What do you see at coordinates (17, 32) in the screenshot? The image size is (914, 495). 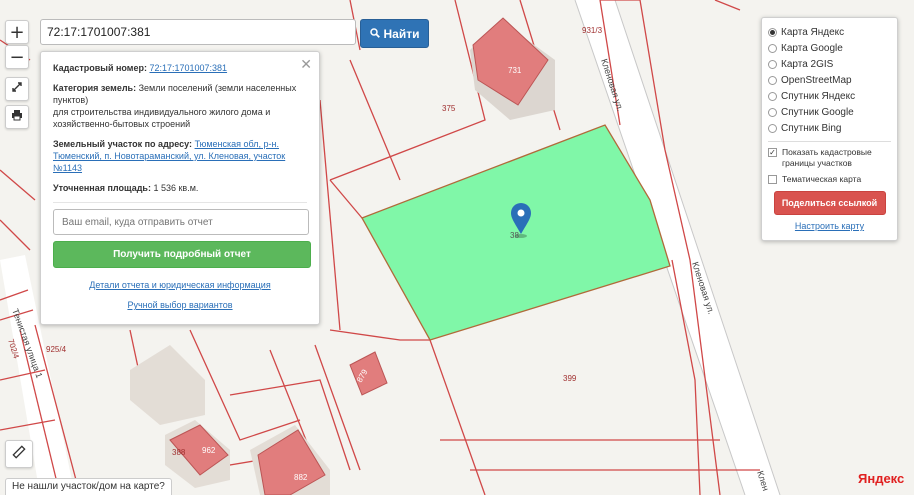 I see `zoom-in-button: +` at bounding box center [17, 32].